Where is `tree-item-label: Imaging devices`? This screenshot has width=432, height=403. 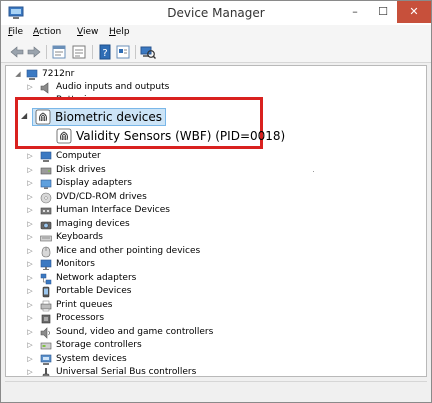
tree-item-label: Imaging devices is located at coordinates (93, 224).